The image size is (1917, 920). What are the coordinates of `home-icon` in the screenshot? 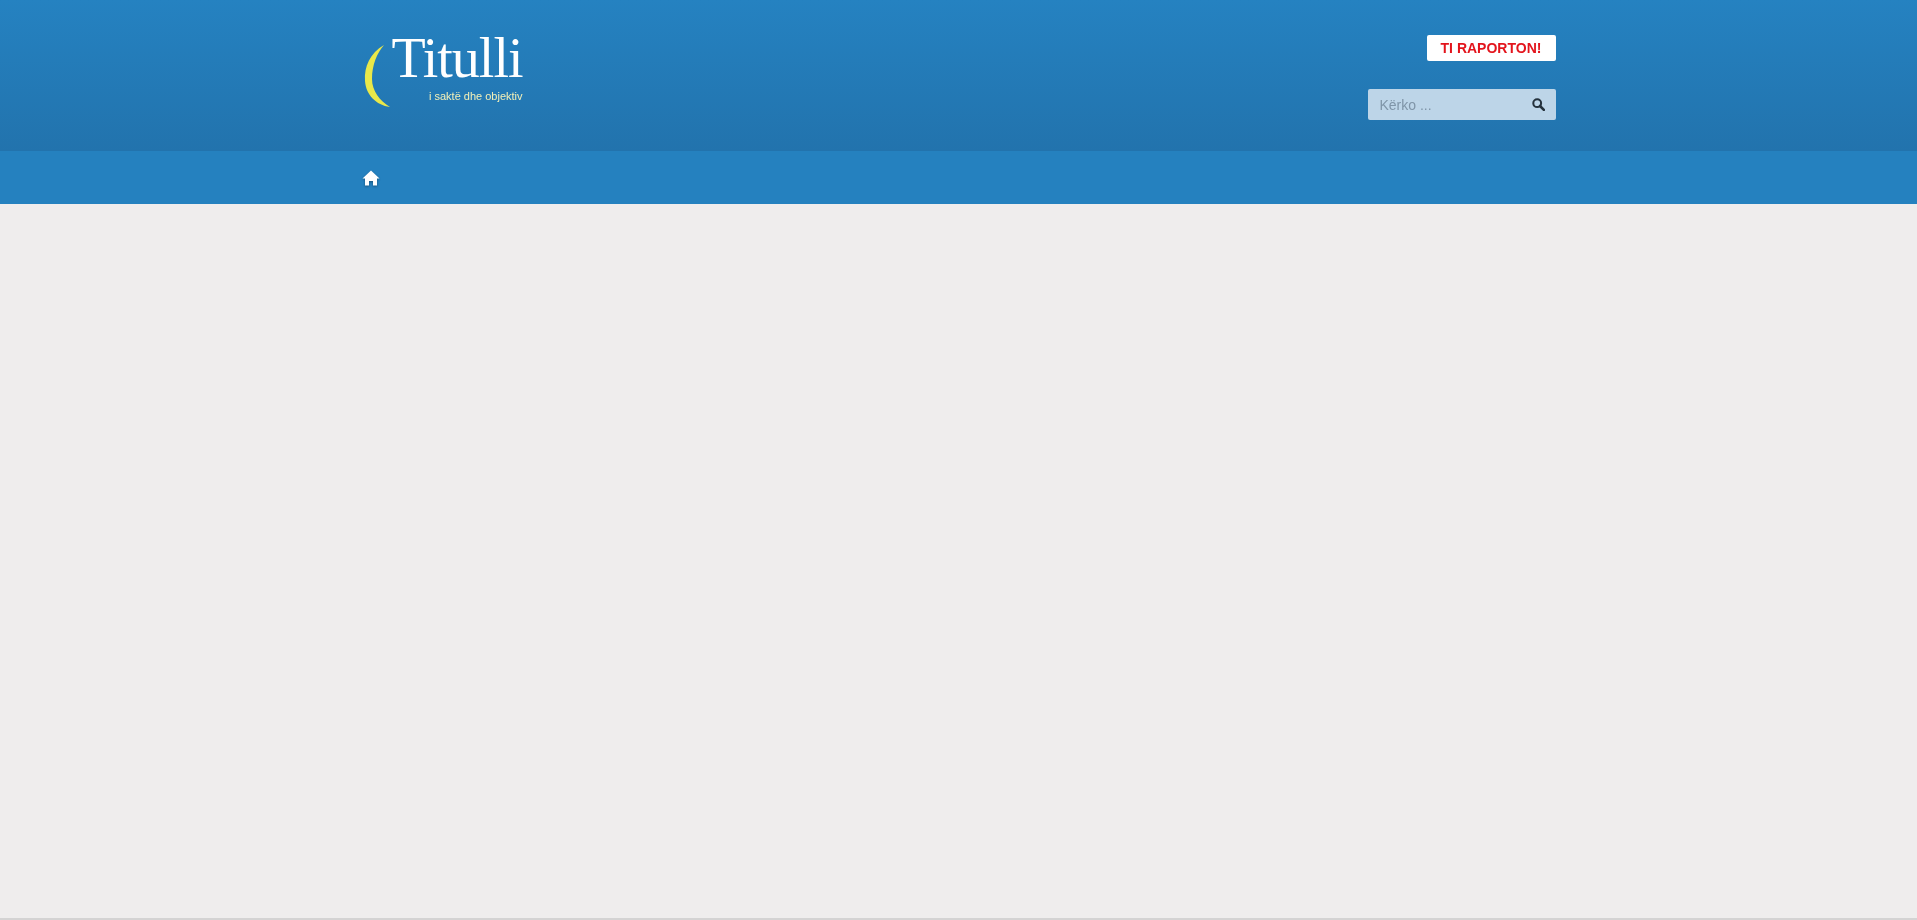 It's located at (370, 177).